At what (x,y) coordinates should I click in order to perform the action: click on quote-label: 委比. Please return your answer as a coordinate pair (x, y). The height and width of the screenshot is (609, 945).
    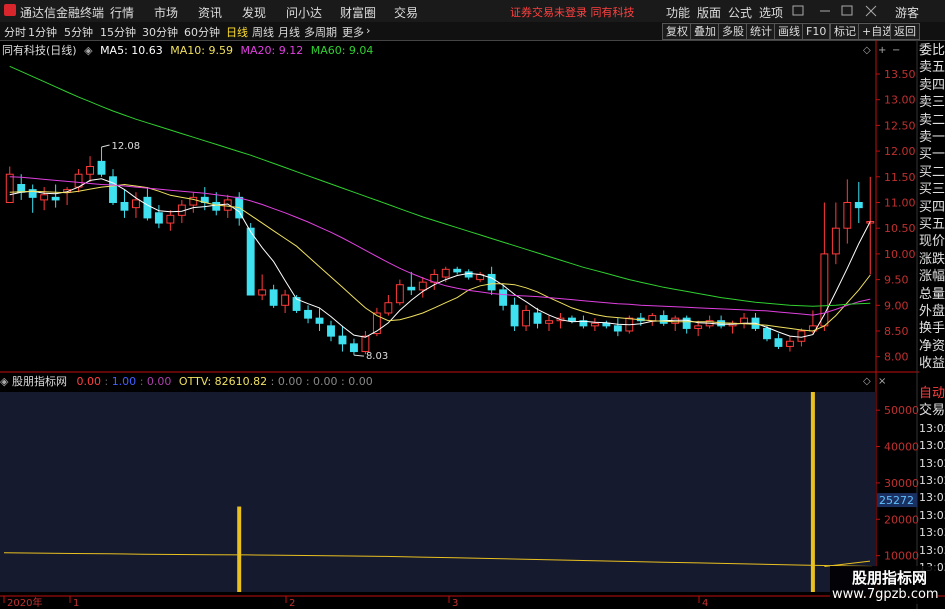
    Looking at the image, I should click on (932, 51).